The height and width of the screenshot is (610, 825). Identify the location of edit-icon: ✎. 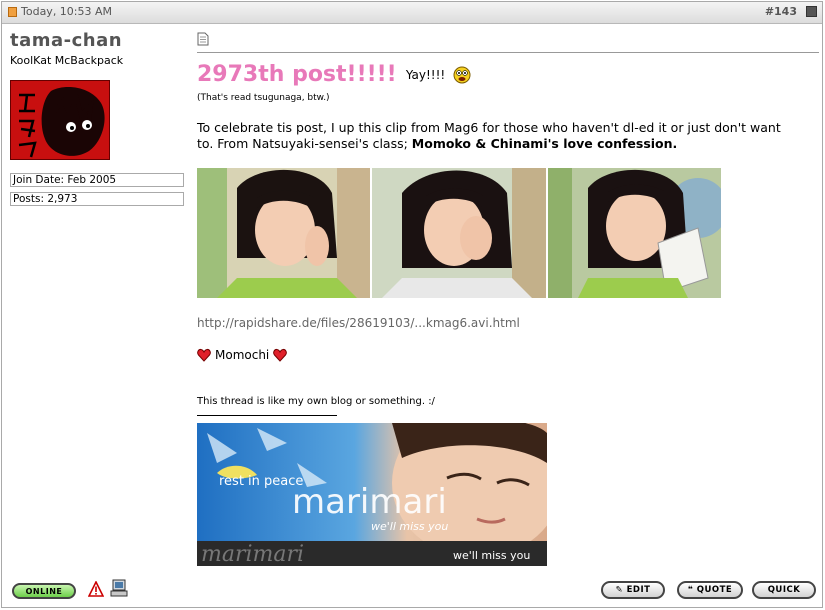
(621, 590).